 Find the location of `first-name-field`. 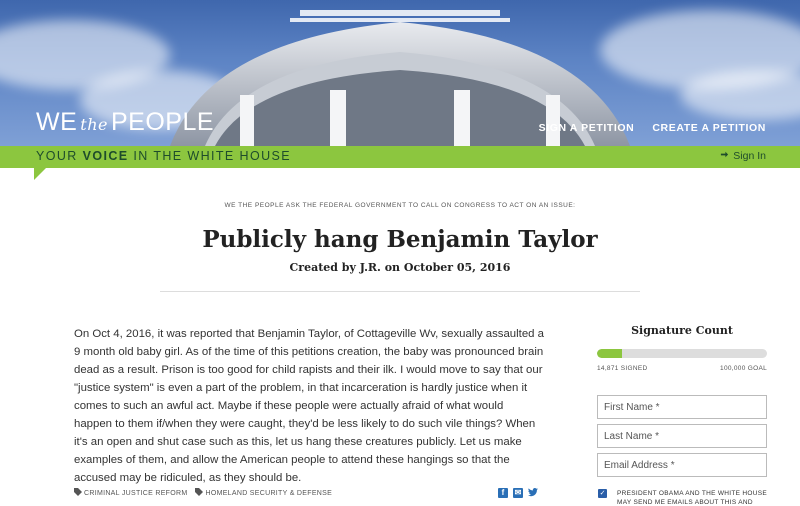

first-name-field is located at coordinates (682, 407).